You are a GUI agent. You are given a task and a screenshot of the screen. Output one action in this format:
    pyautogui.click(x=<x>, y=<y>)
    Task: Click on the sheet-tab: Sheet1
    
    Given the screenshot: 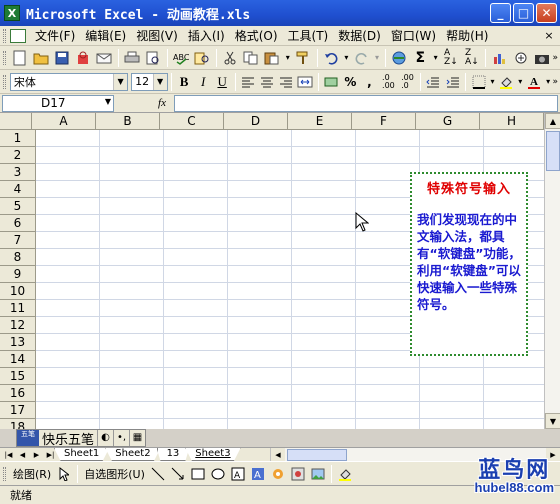 What is the action you would take?
    pyautogui.click(x=82, y=454)
    